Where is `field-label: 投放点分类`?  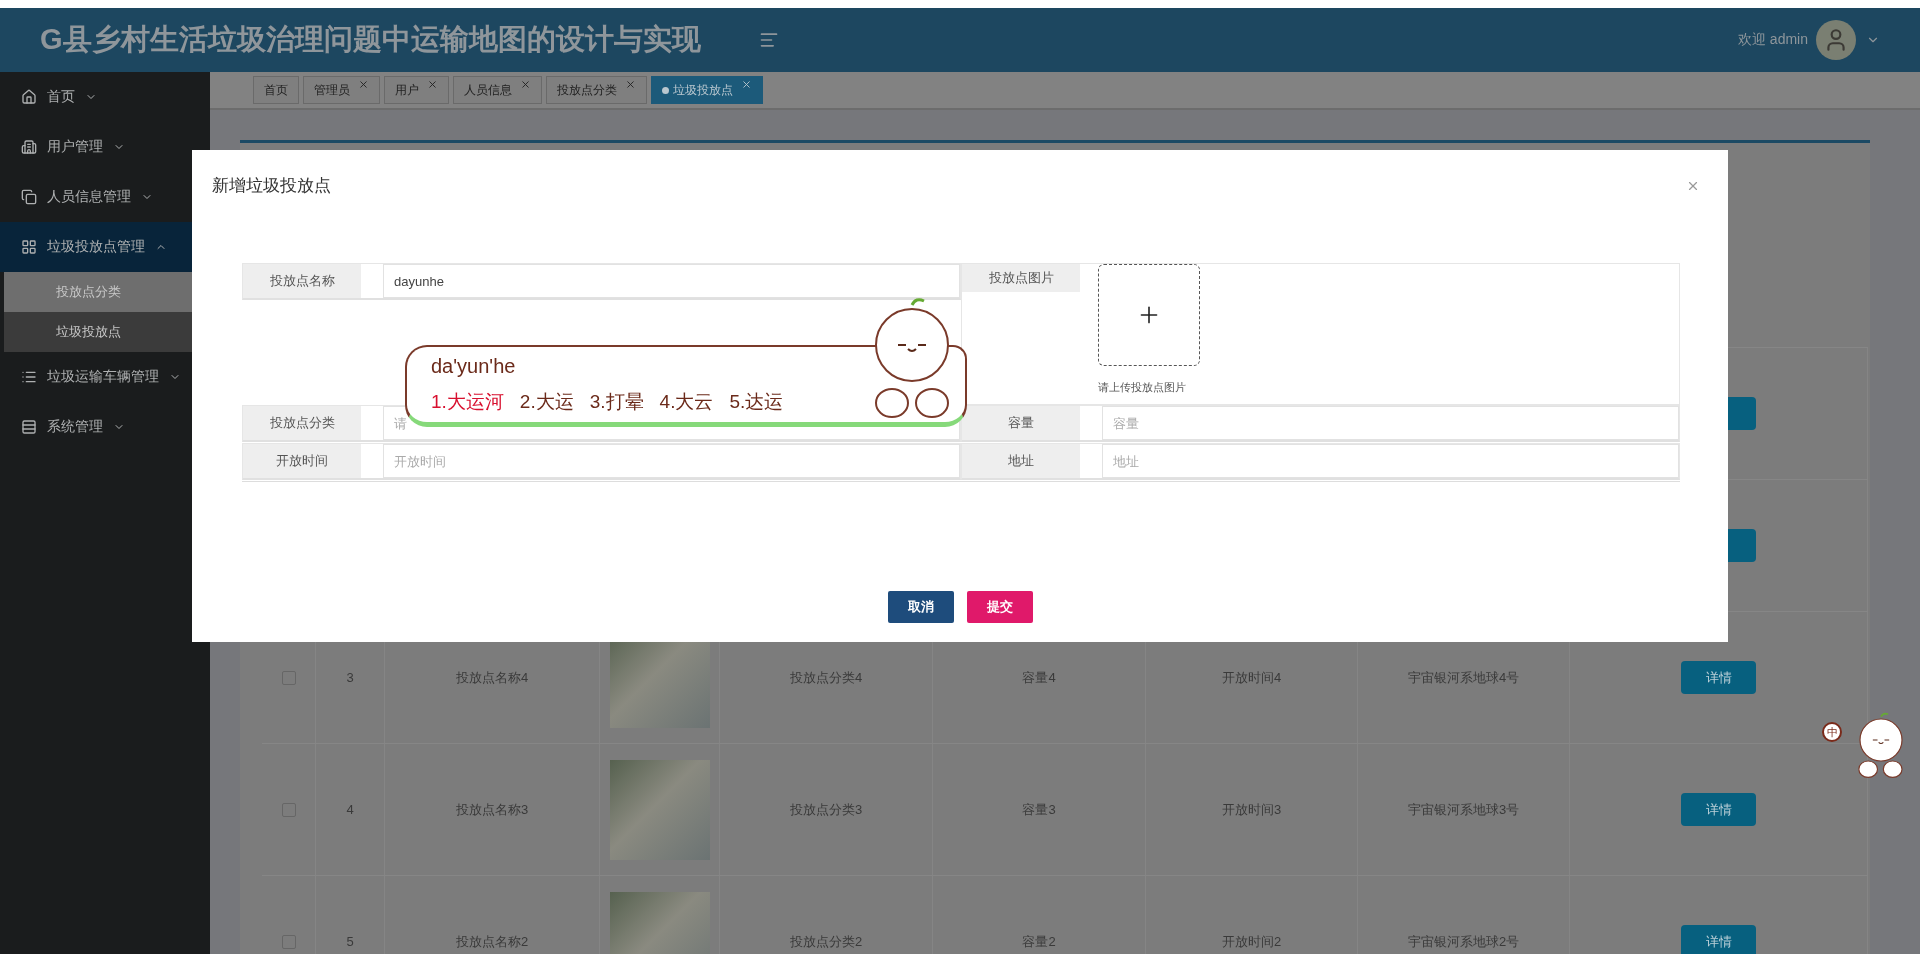
field-label: 投放点分类 is located at coordinates (302, 423).